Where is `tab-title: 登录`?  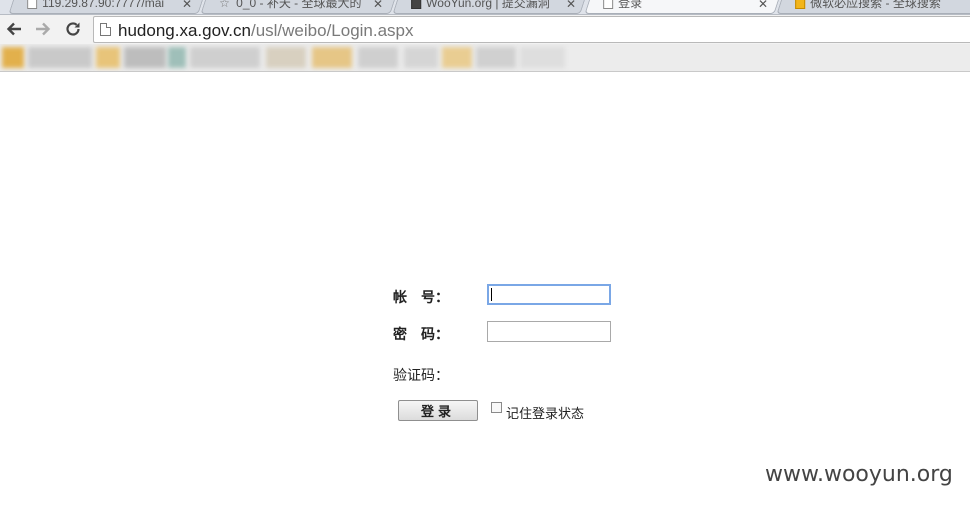
tab-title: 登录 is located at coordinates (630, 5).